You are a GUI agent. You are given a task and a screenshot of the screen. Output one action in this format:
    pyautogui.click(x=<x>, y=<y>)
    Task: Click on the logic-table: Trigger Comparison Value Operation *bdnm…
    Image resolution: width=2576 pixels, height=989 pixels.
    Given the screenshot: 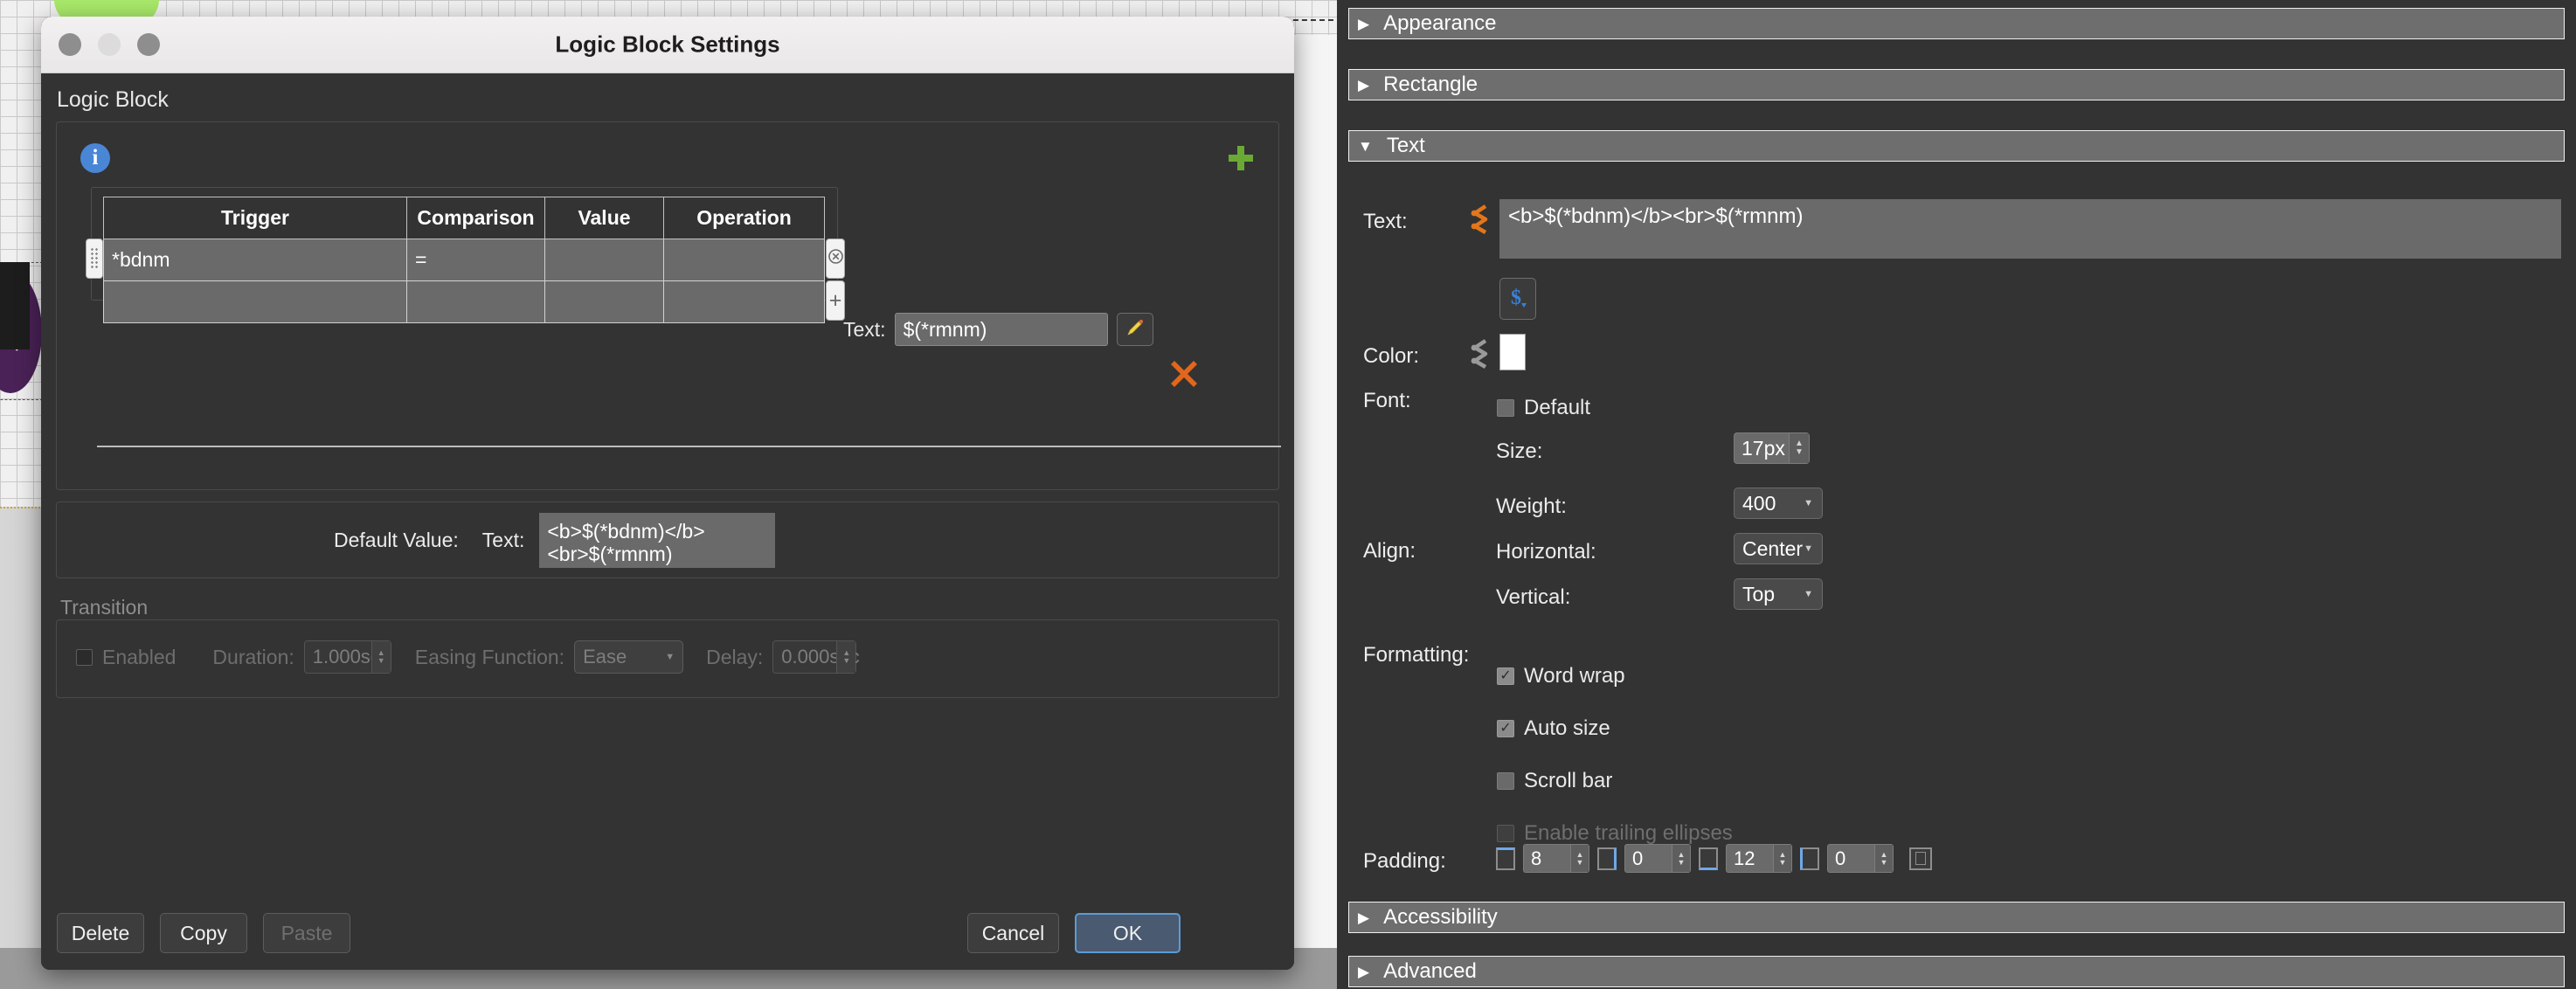 What is the action you would take?
    pyautogui.click(x=464, y=260)
    